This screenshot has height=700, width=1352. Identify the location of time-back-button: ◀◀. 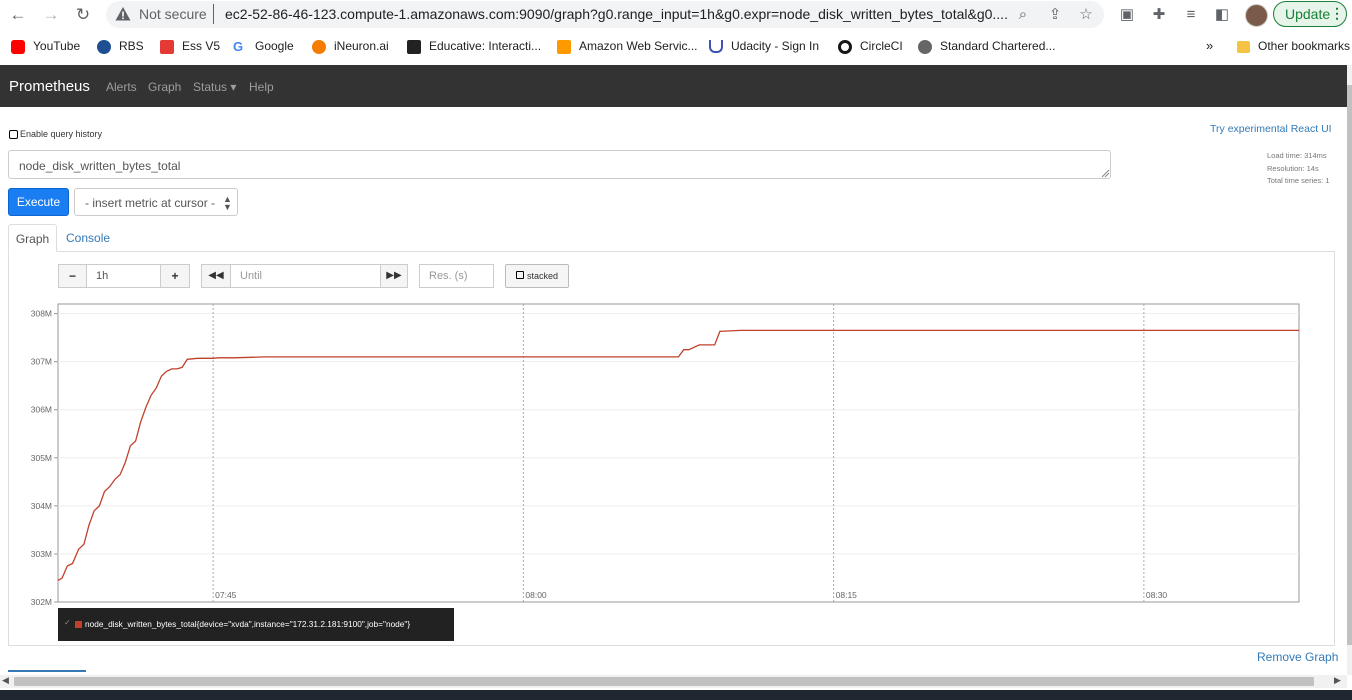
(216, 276).